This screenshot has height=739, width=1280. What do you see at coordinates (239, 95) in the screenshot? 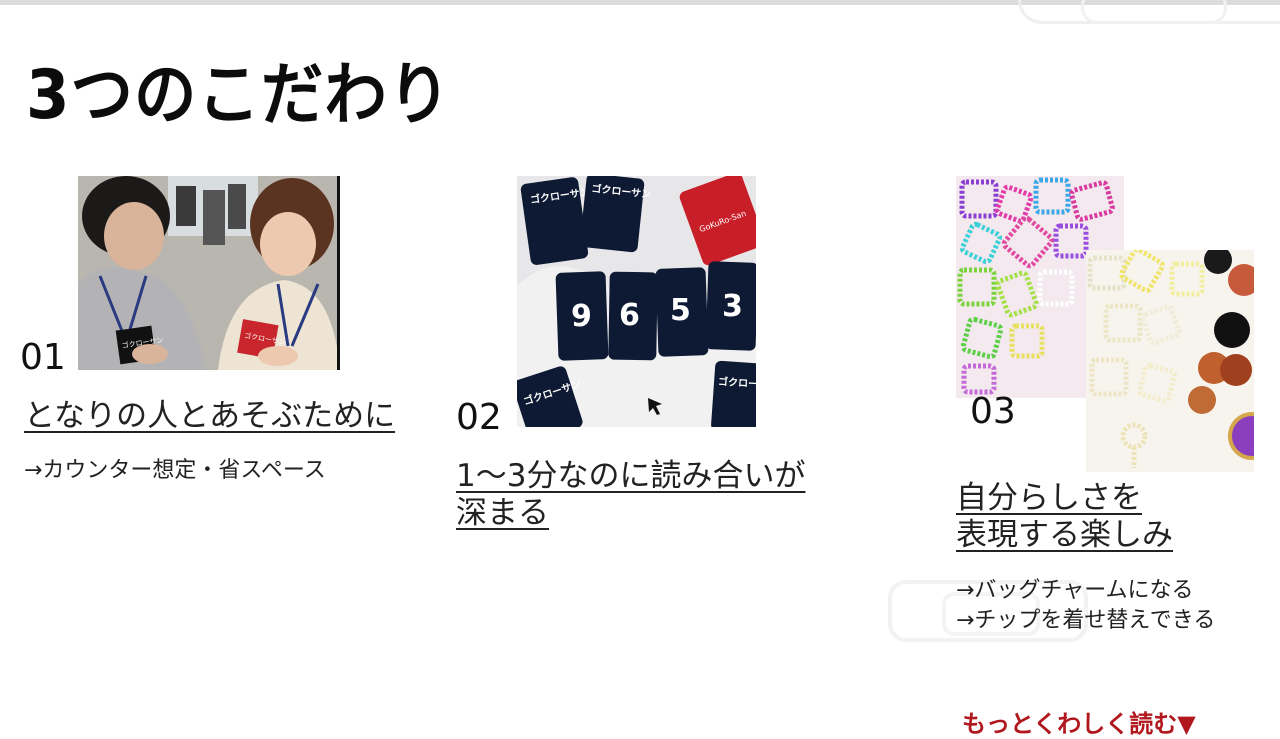
I see `page-title: 3つのこだわり` at bounding box center [239, 95].